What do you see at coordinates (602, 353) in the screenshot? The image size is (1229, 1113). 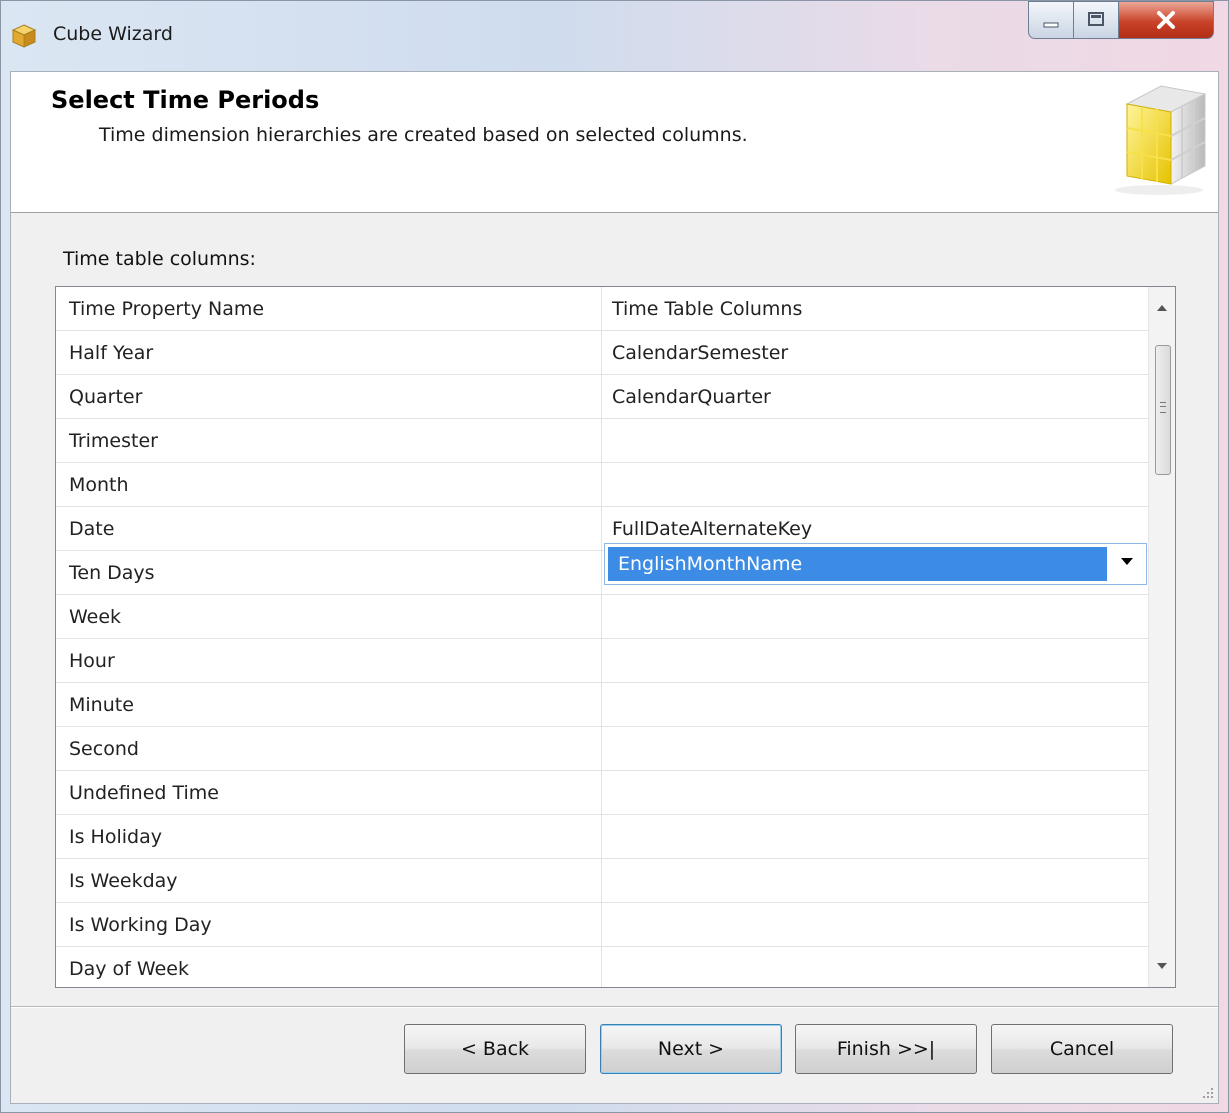 I see `table-row: Half Year CalendarSemester` at bounding box center [602, 353].